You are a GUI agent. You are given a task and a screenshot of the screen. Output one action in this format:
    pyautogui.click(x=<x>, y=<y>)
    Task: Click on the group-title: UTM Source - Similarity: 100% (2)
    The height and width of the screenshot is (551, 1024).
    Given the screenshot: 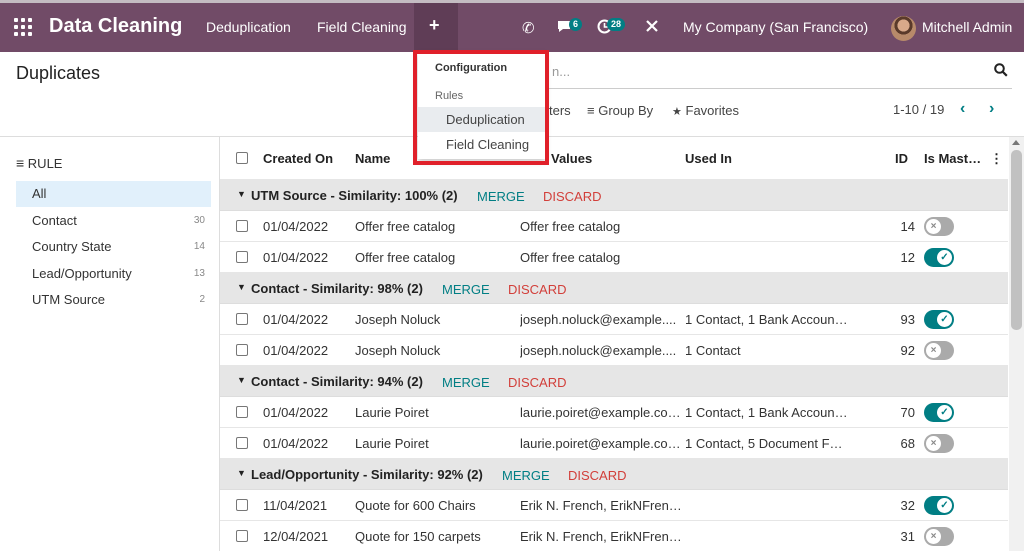 What is the action you would take?
    pyautogui.click(x=354, y=195)
    